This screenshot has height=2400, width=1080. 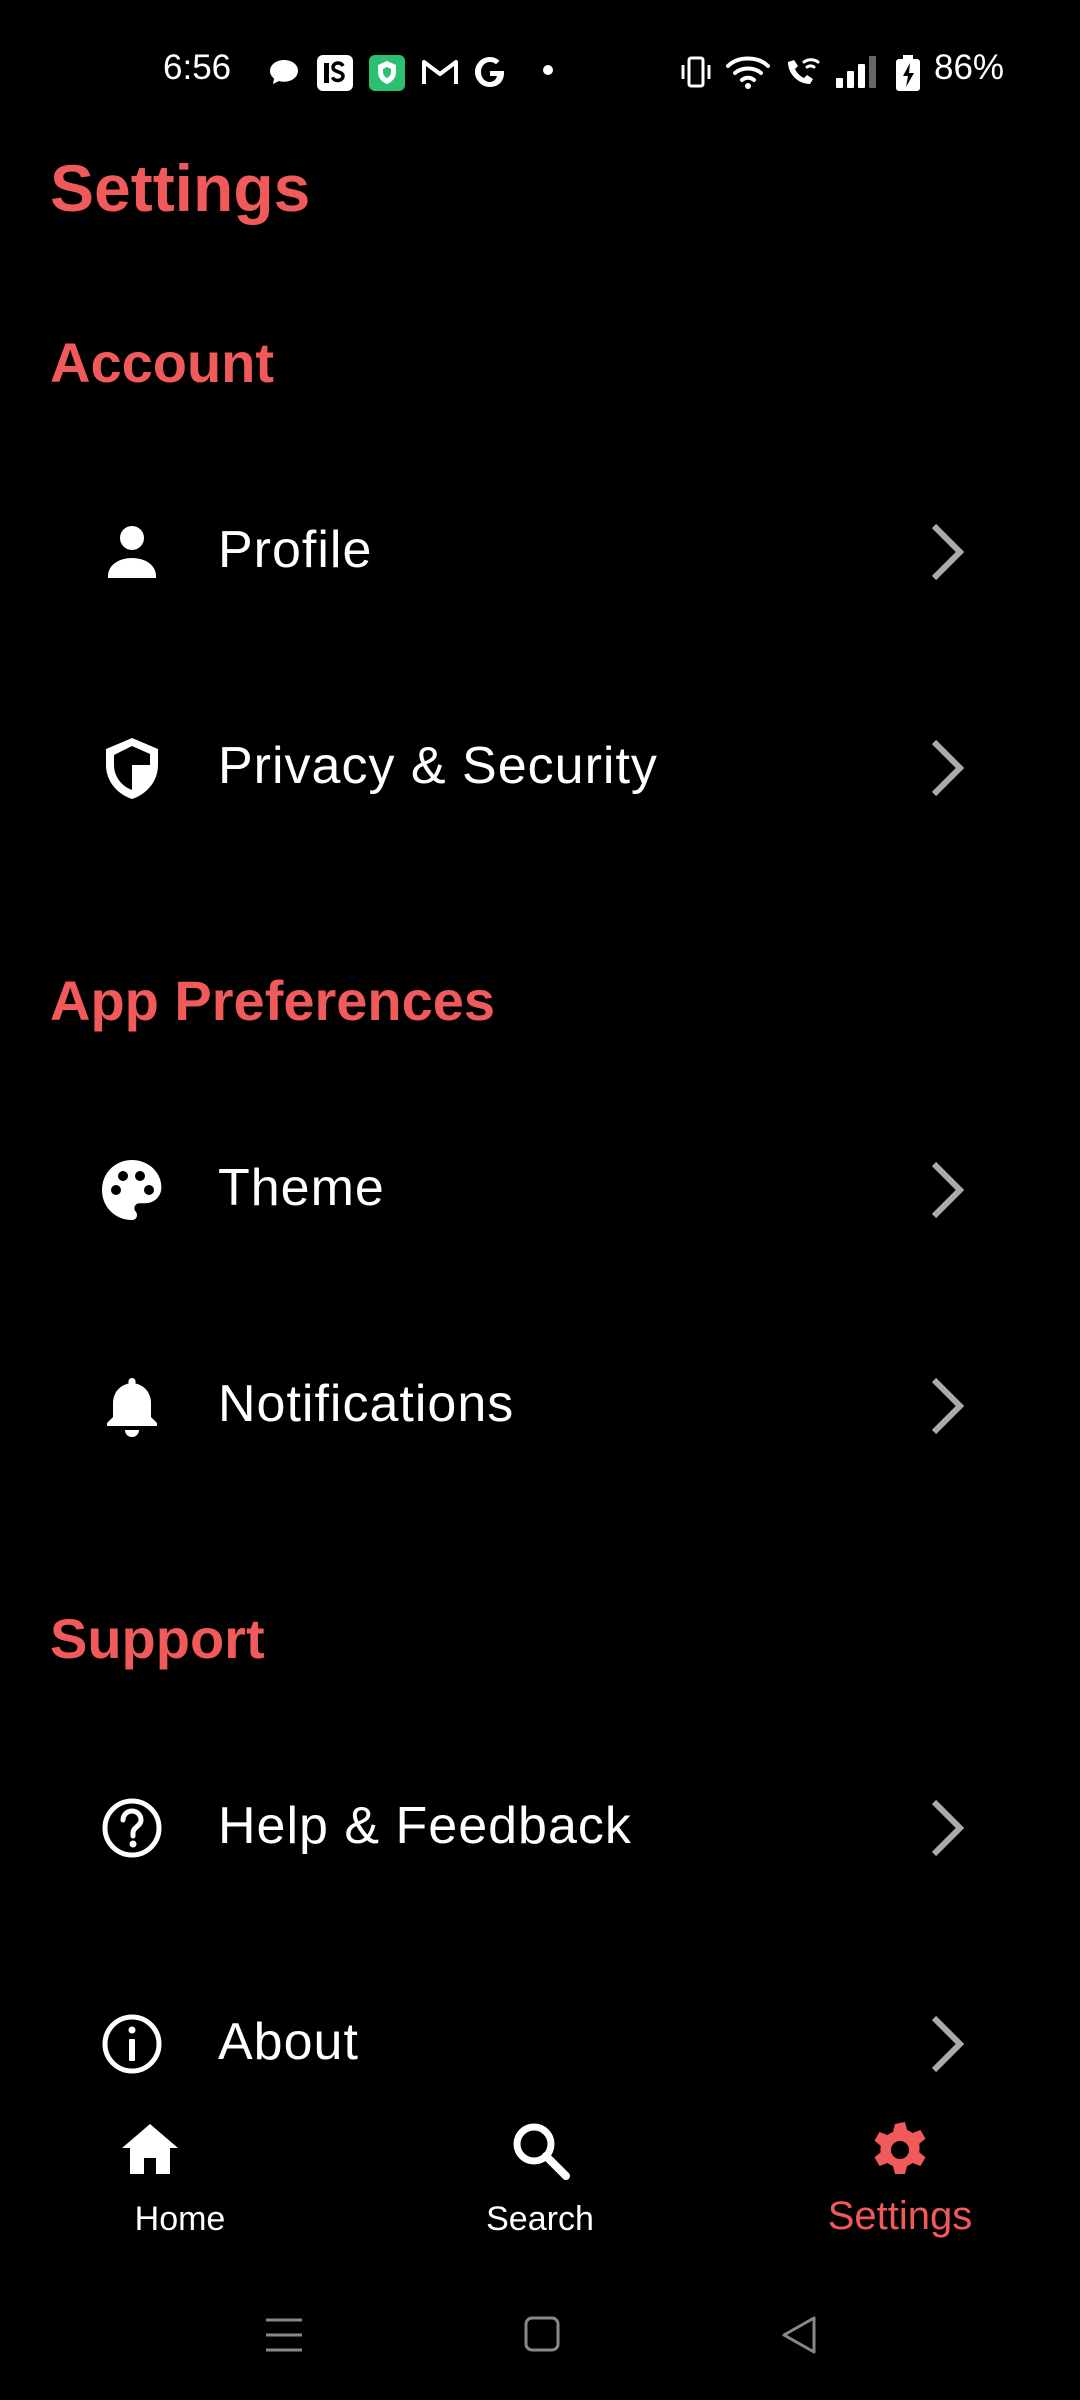 I want to click on search-icon, so click(x=541, y=2151).